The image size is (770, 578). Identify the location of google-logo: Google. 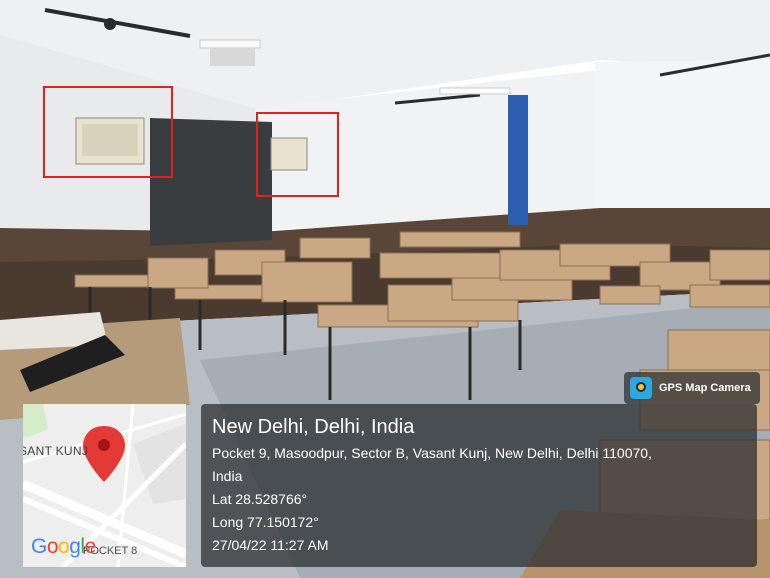
(63, 547).